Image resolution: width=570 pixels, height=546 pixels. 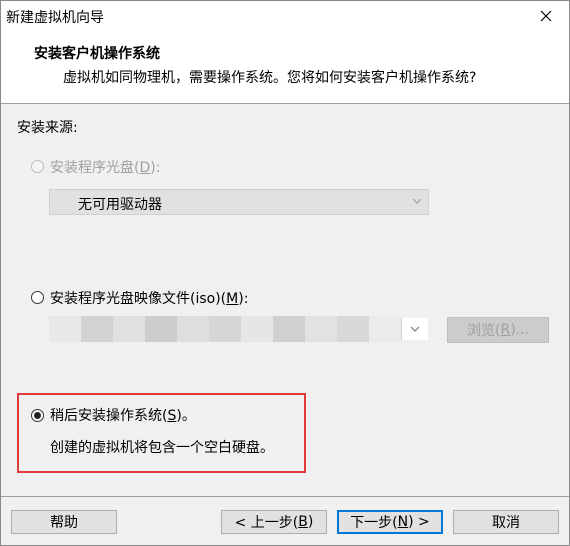 I want to click on iso-path-value-redacted, so click(x=225, y=329).